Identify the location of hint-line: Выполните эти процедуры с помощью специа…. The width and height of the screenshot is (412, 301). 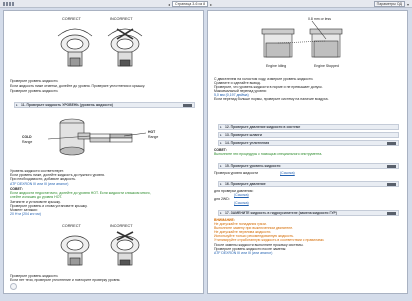
(268, 154).